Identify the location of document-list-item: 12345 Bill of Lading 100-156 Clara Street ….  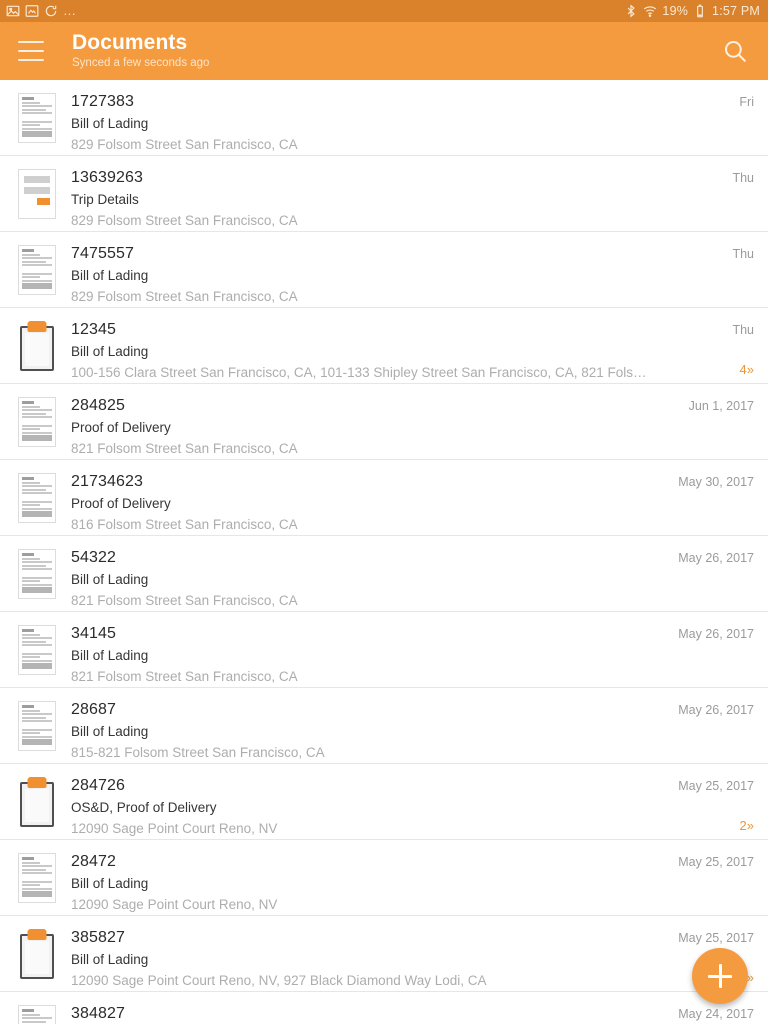
(384, 346).